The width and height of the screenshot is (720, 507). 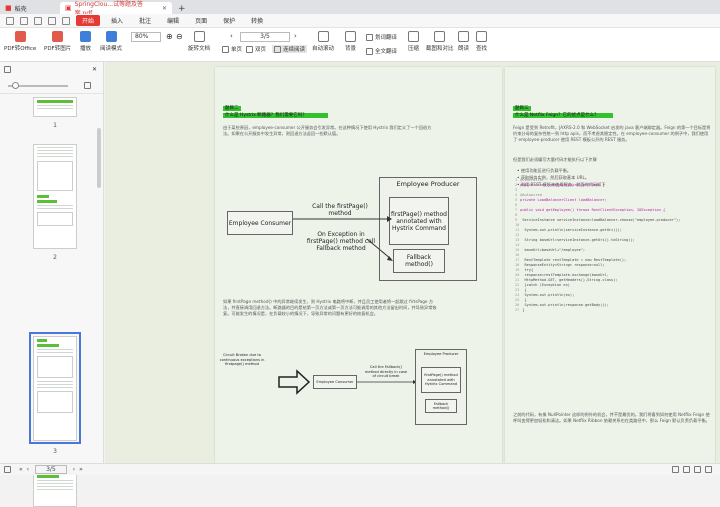 What do you see at coordinates (517, 225) in the screenshot?
I see `code-line-number: 10` at bounding box center [517, 225].